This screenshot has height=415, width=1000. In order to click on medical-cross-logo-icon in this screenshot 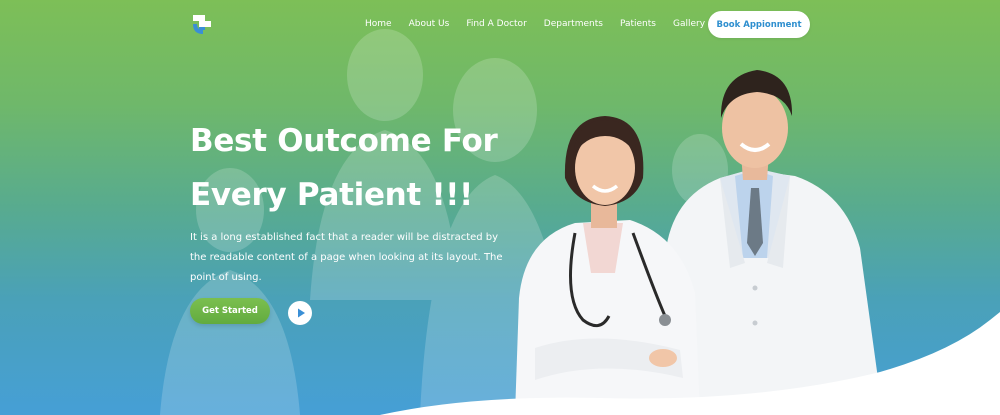, I will do `click(202, 25)`.